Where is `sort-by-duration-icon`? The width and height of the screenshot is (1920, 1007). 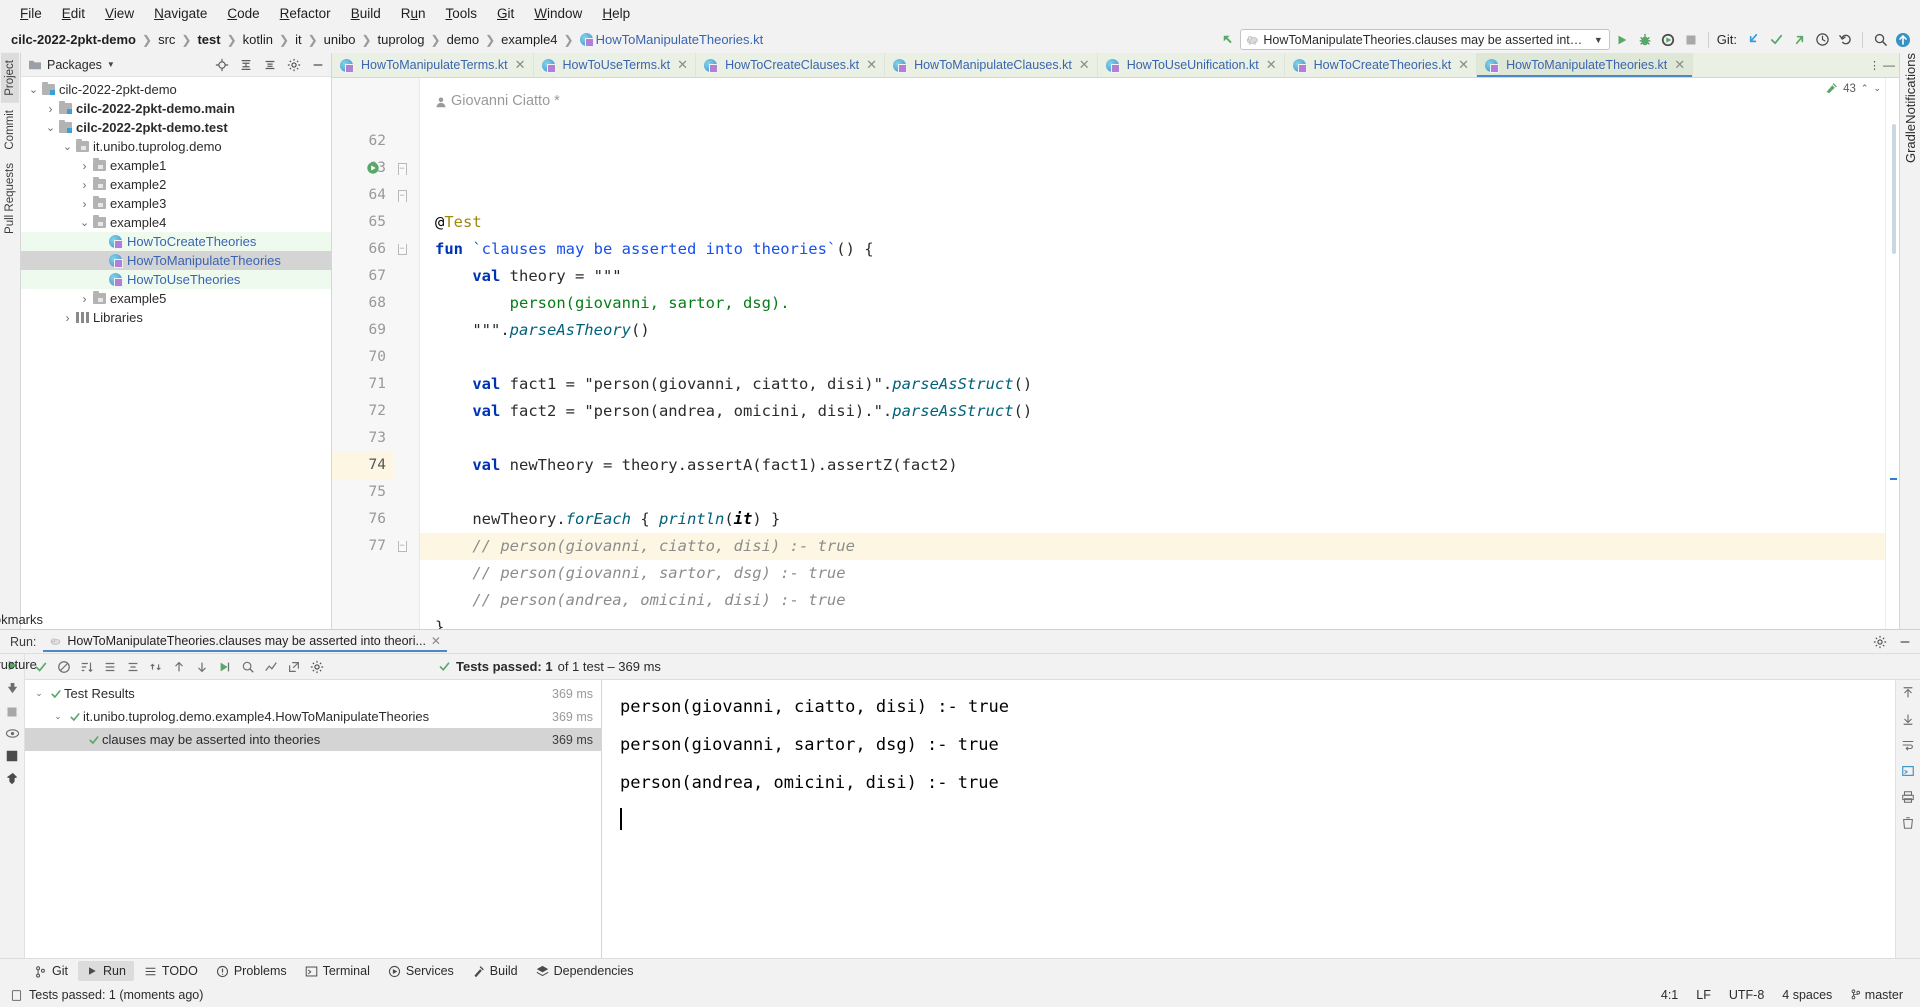
sort-by-duration-icon is located at coordinates (110, 667).